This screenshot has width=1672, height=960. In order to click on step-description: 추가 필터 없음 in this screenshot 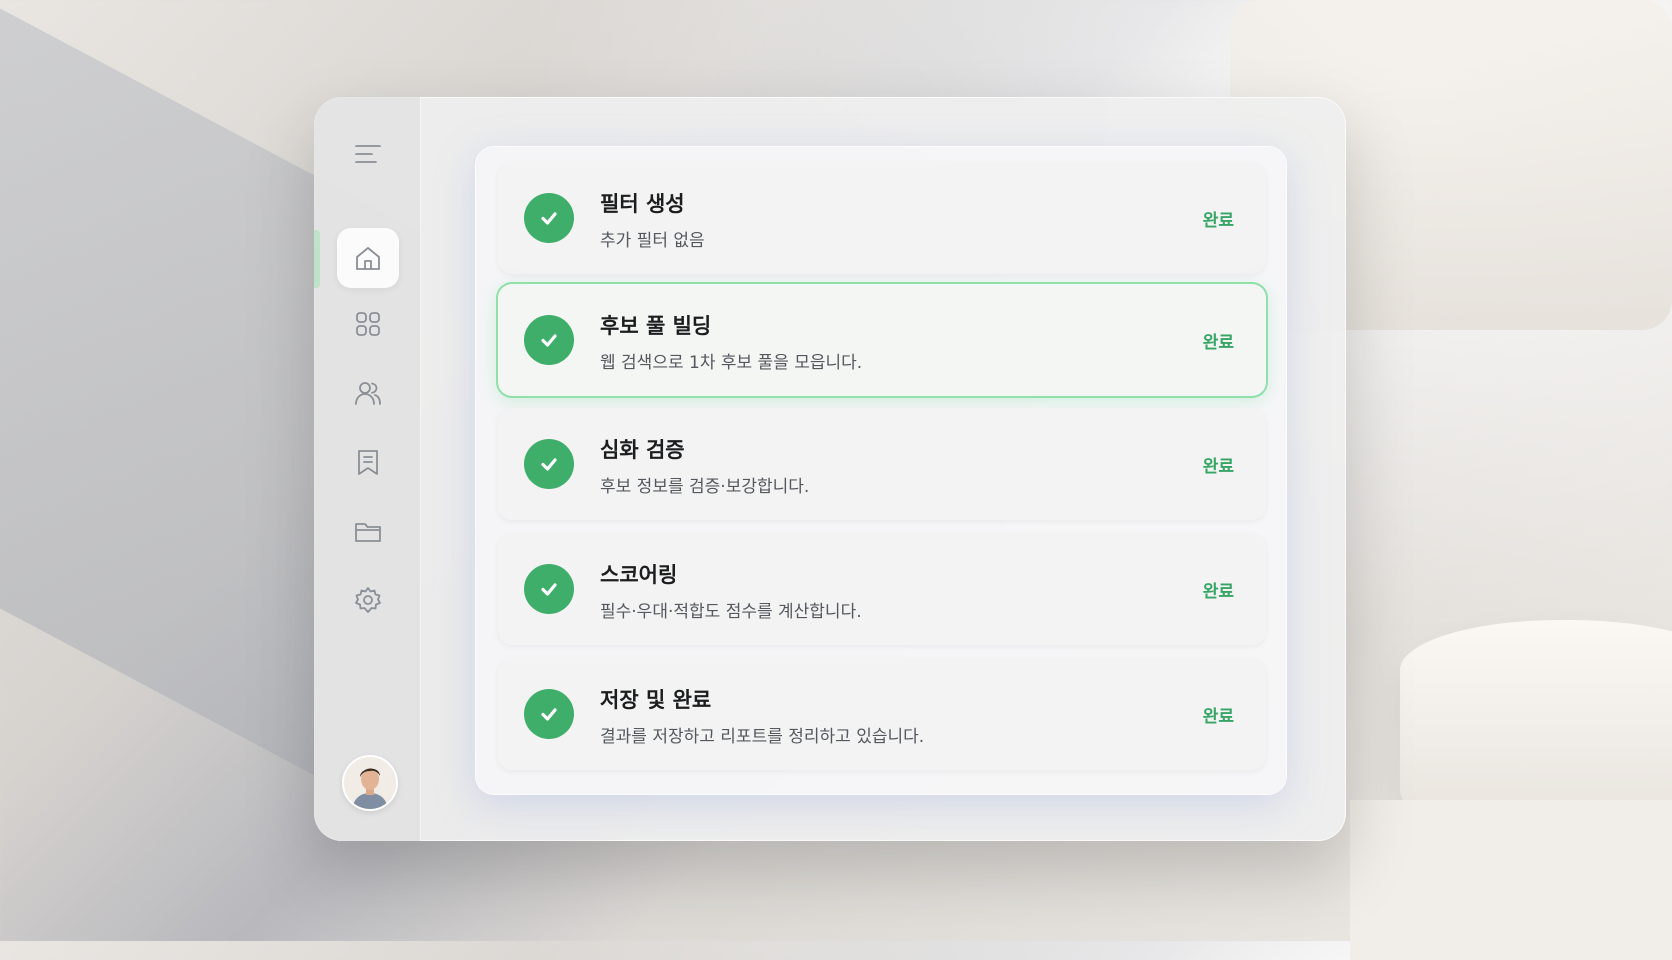, I will do `click(652, 241)`.